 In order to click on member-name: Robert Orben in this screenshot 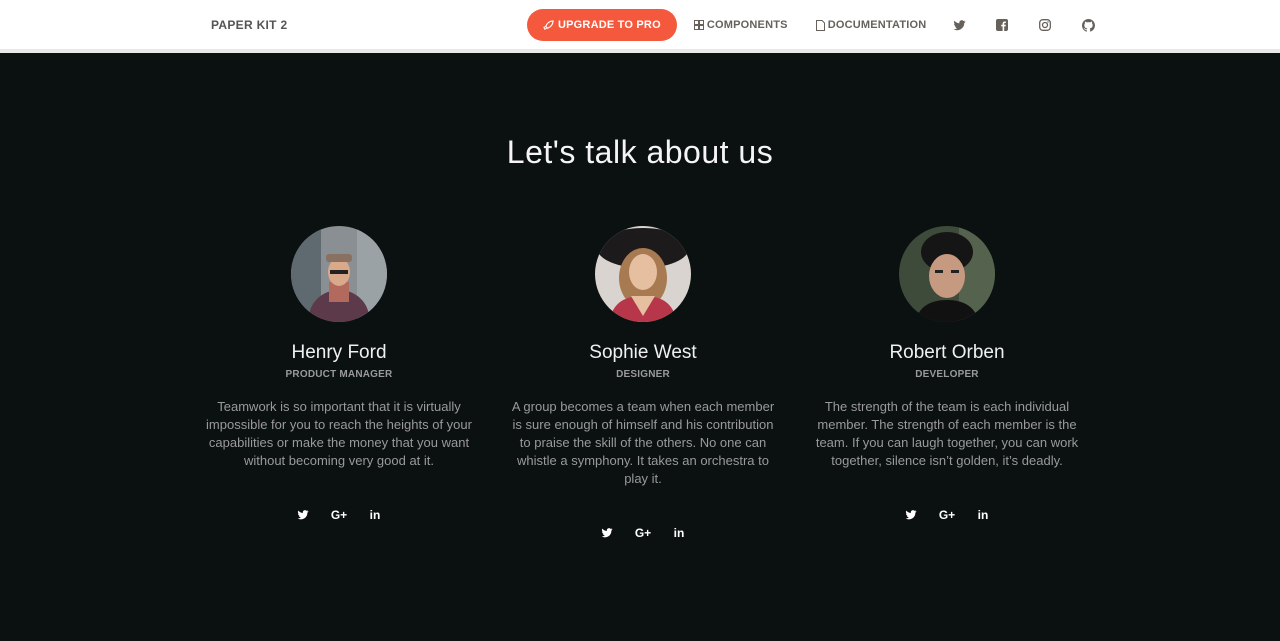, I will do `click(947, 352)`.